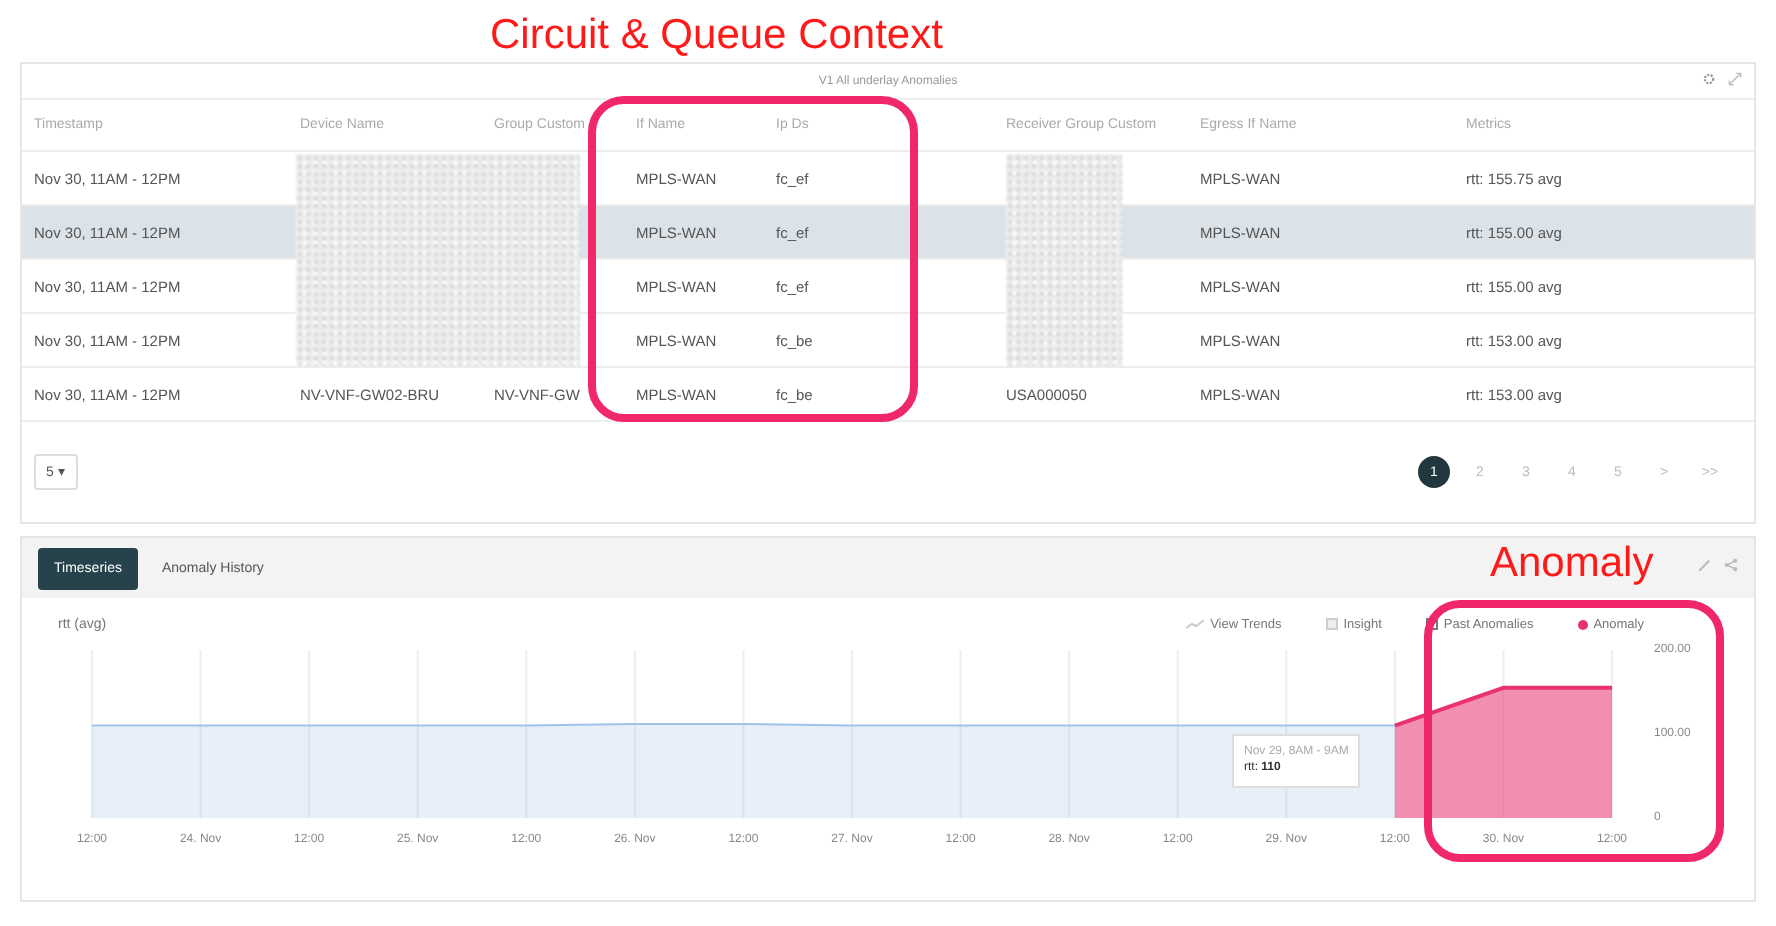 This screenshot has width=1776, height=926. I want to click on insight-icon, so click(1331, 624).